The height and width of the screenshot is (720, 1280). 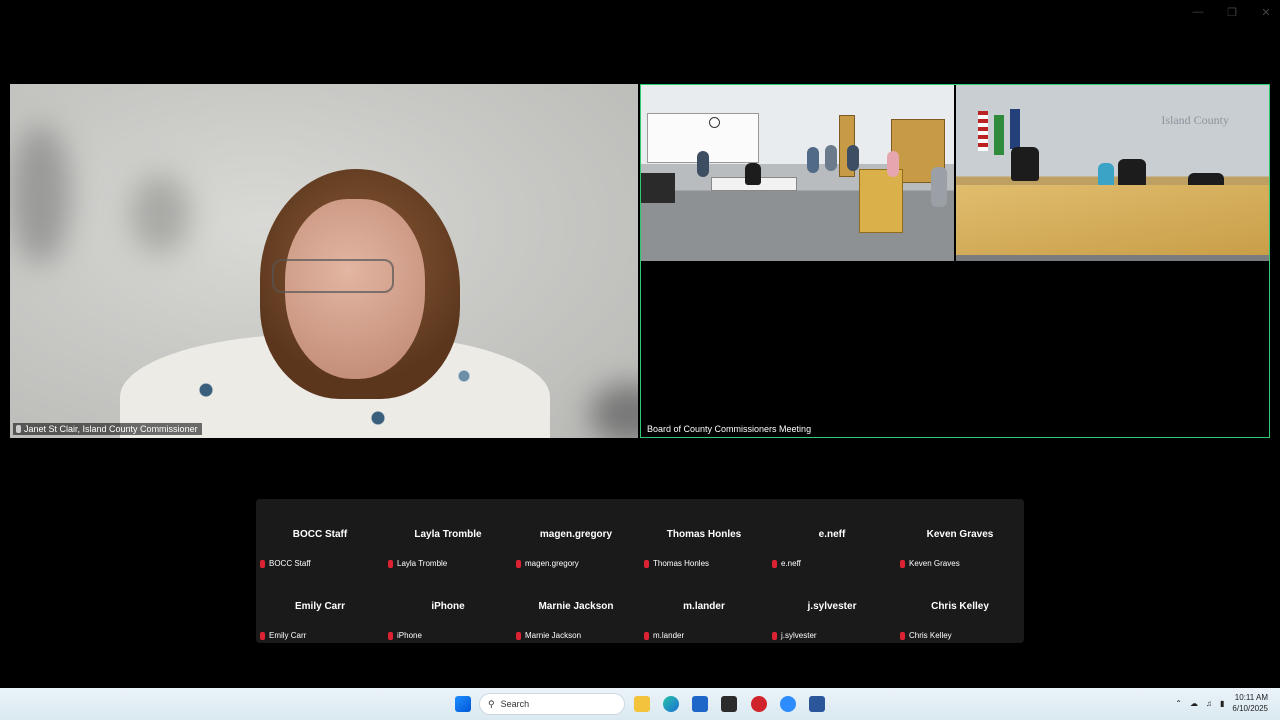 I want to click on participant-tile: Chris Kelley Chris Kelley, so click(x=960, y=607).